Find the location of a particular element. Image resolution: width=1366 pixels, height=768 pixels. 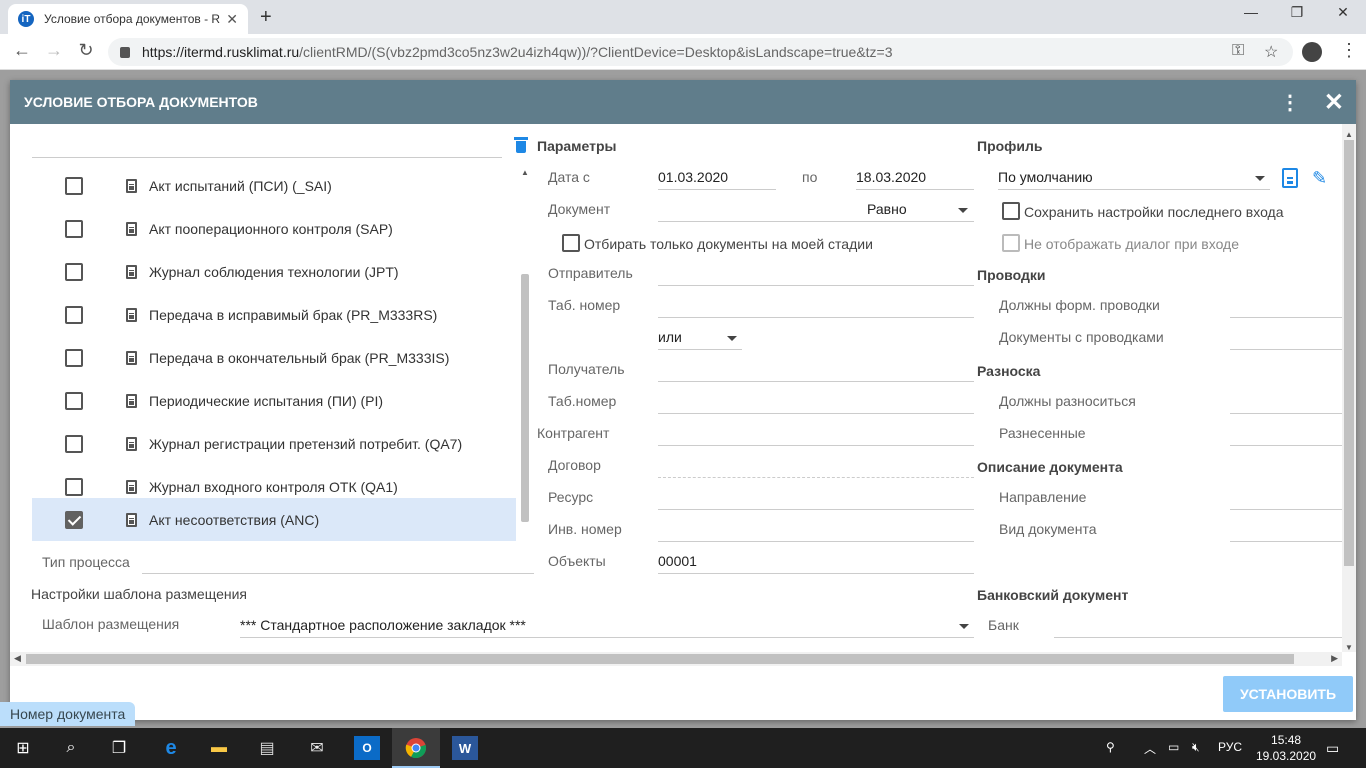

edit-pencil-icon: ✎ is located at coordinates (1319, 178).